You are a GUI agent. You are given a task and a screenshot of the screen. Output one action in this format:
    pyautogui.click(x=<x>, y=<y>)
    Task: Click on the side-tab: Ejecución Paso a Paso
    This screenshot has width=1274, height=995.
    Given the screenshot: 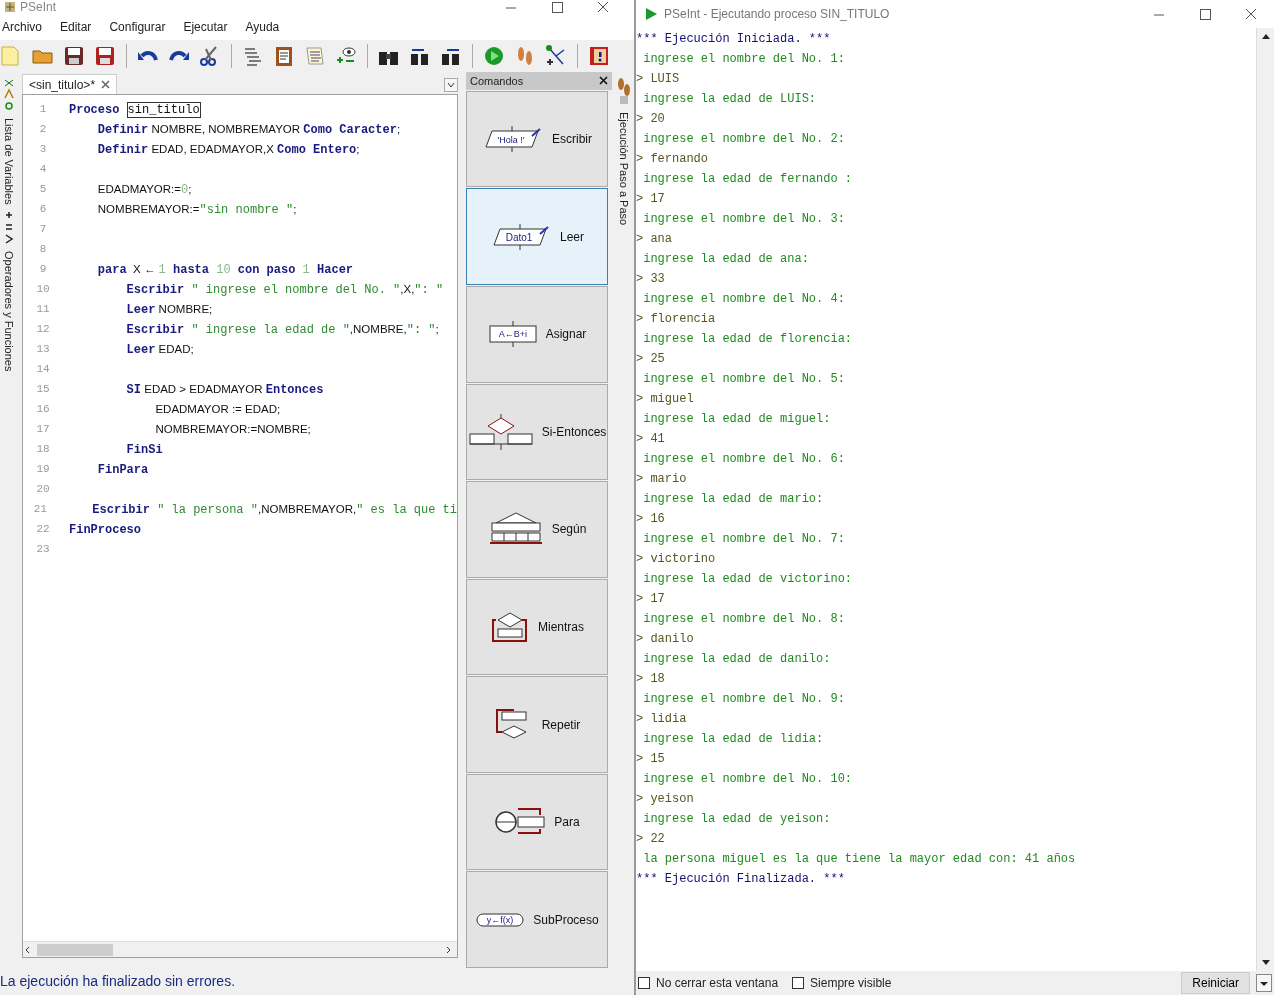 What is the action you would take?
    pyautogui.click(x=624, y=169)
    